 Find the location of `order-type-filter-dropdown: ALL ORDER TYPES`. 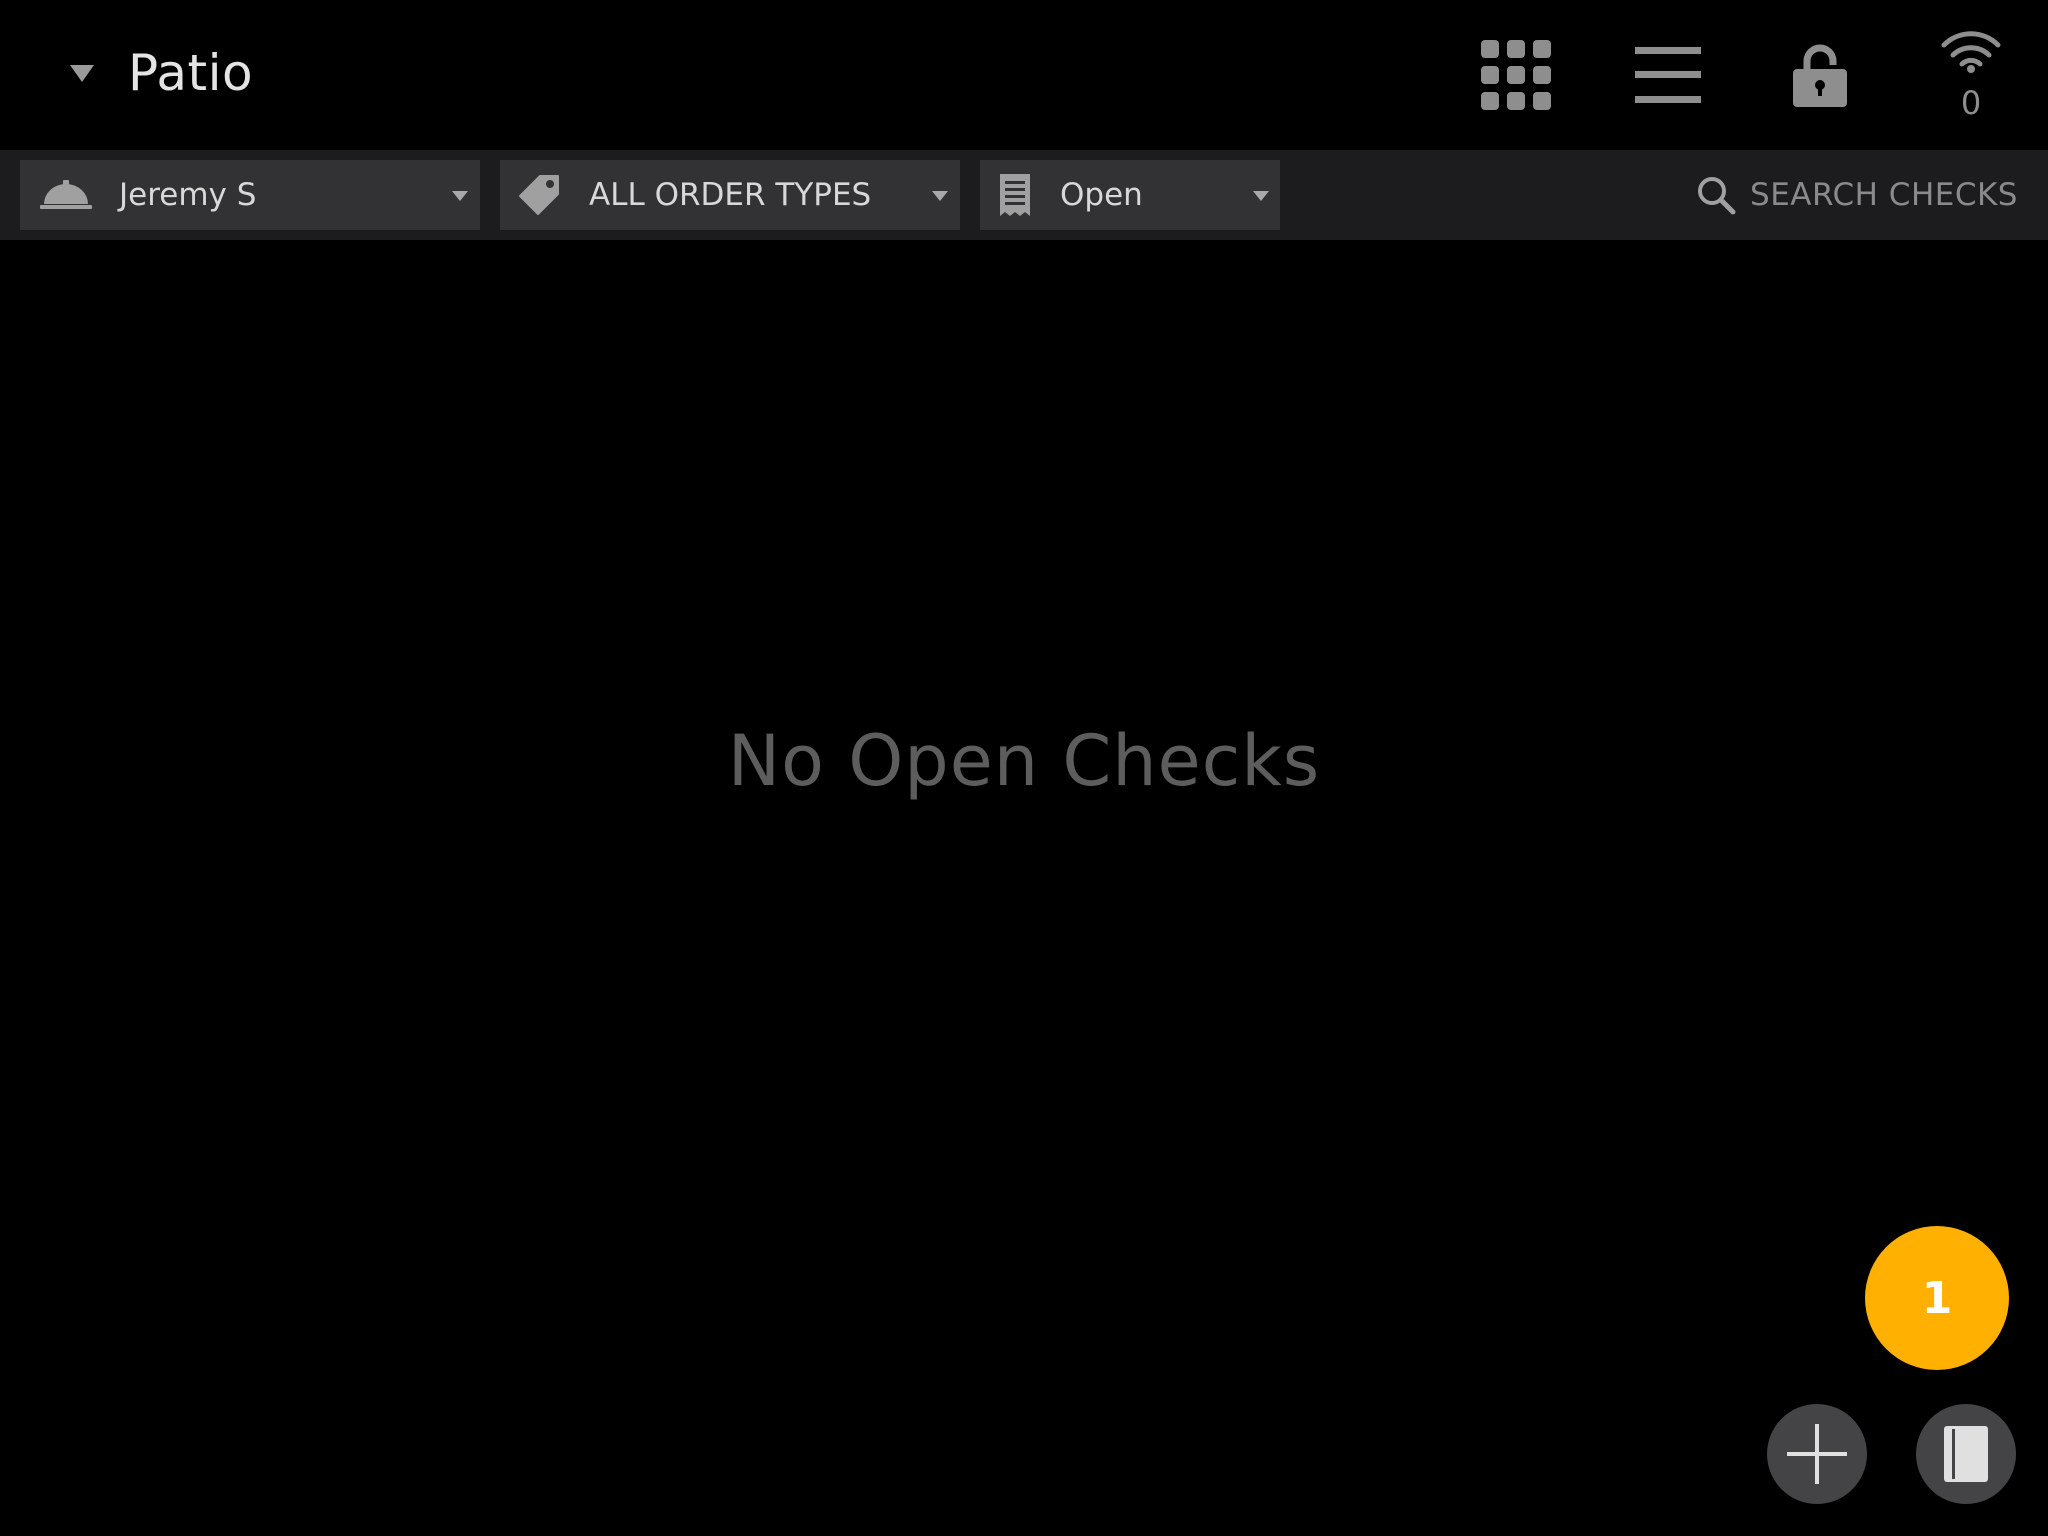

order-type-filter-dropdown: ALL ORDER TYPES is located at coordinates (730, 195).